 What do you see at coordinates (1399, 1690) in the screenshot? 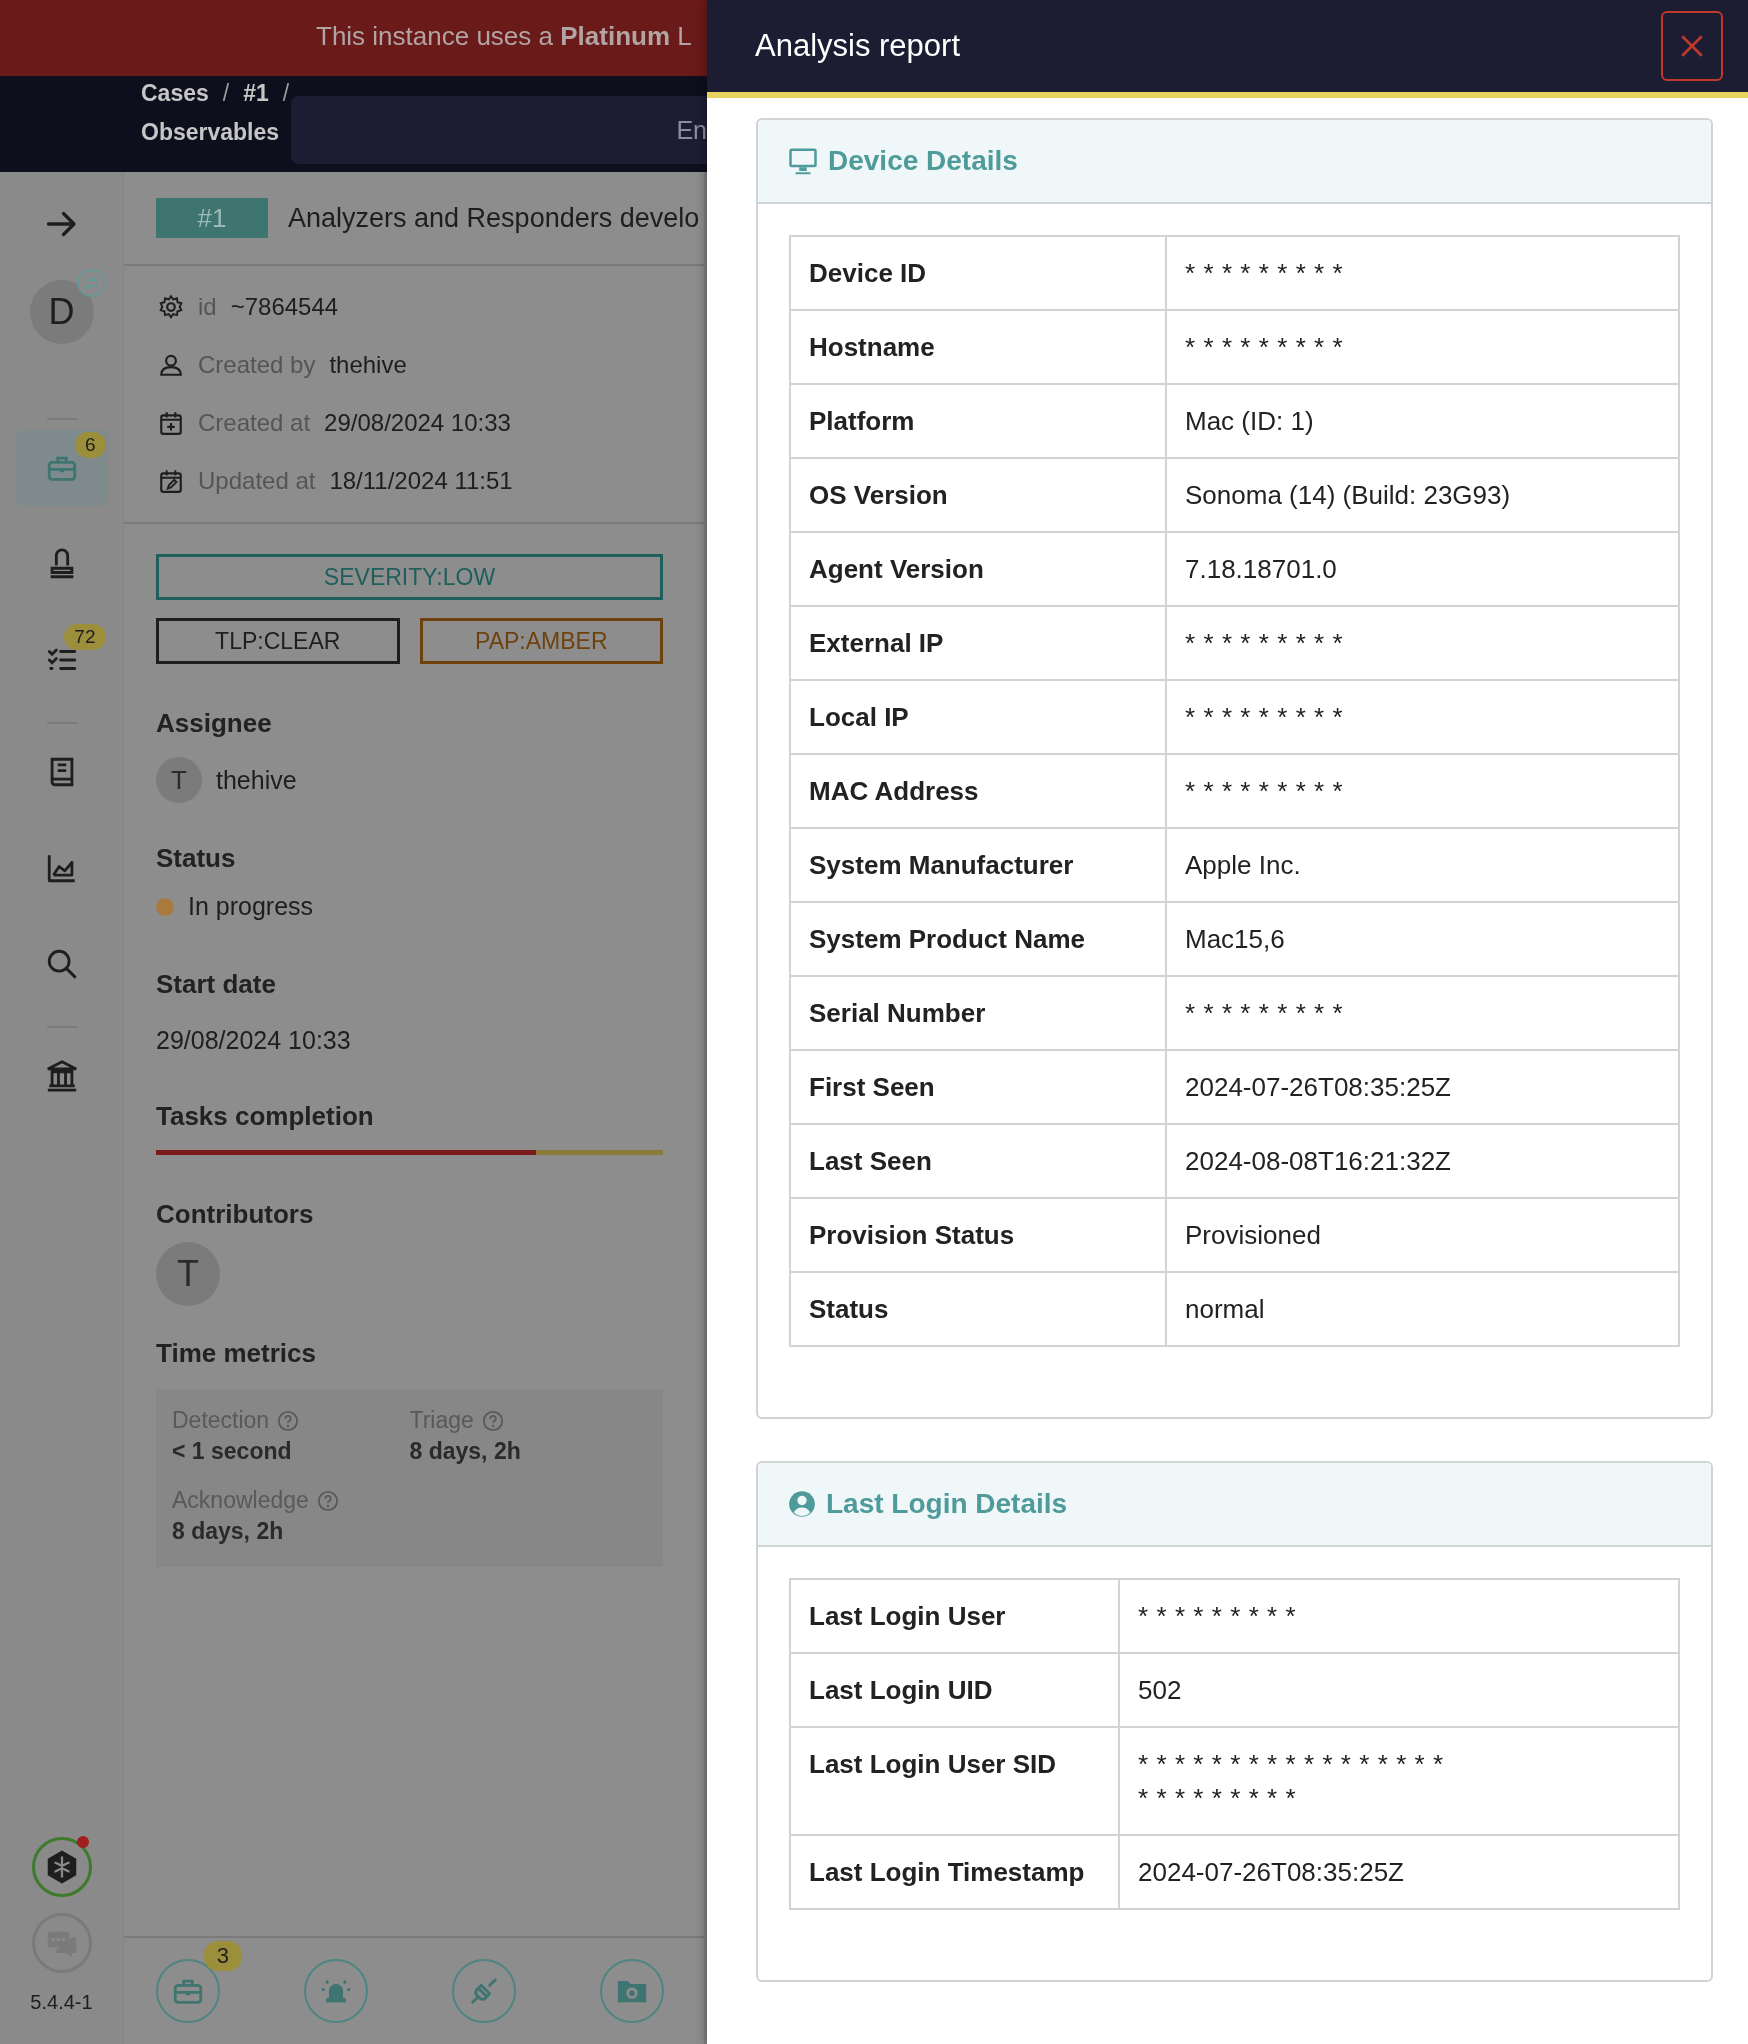
I see `field-value: 502` at bounding box center [1399, 1690].